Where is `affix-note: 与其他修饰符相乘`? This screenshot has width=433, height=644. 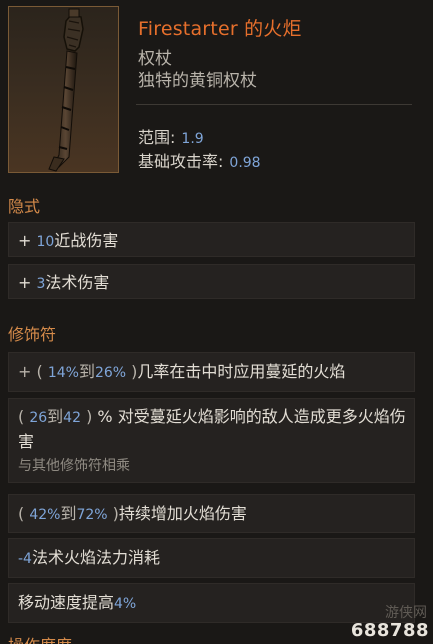 affix-note: 与其他修饰符相乘 is located at coordinates (74, 466).